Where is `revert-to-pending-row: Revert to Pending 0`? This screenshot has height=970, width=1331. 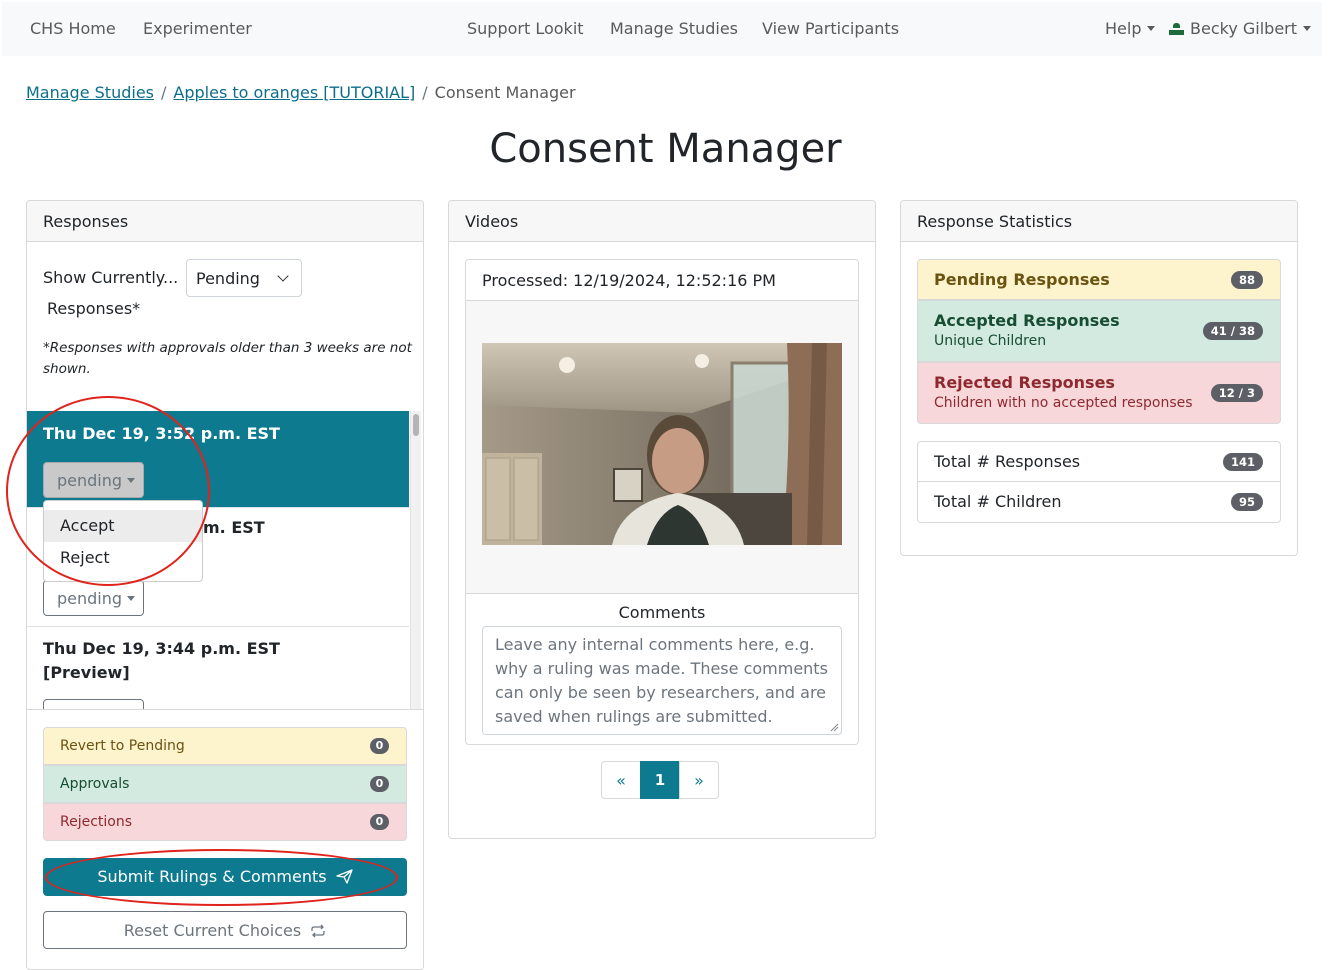 revert-to-pending-row: Revert to Pending 0 is located at coordinates (225, 746).